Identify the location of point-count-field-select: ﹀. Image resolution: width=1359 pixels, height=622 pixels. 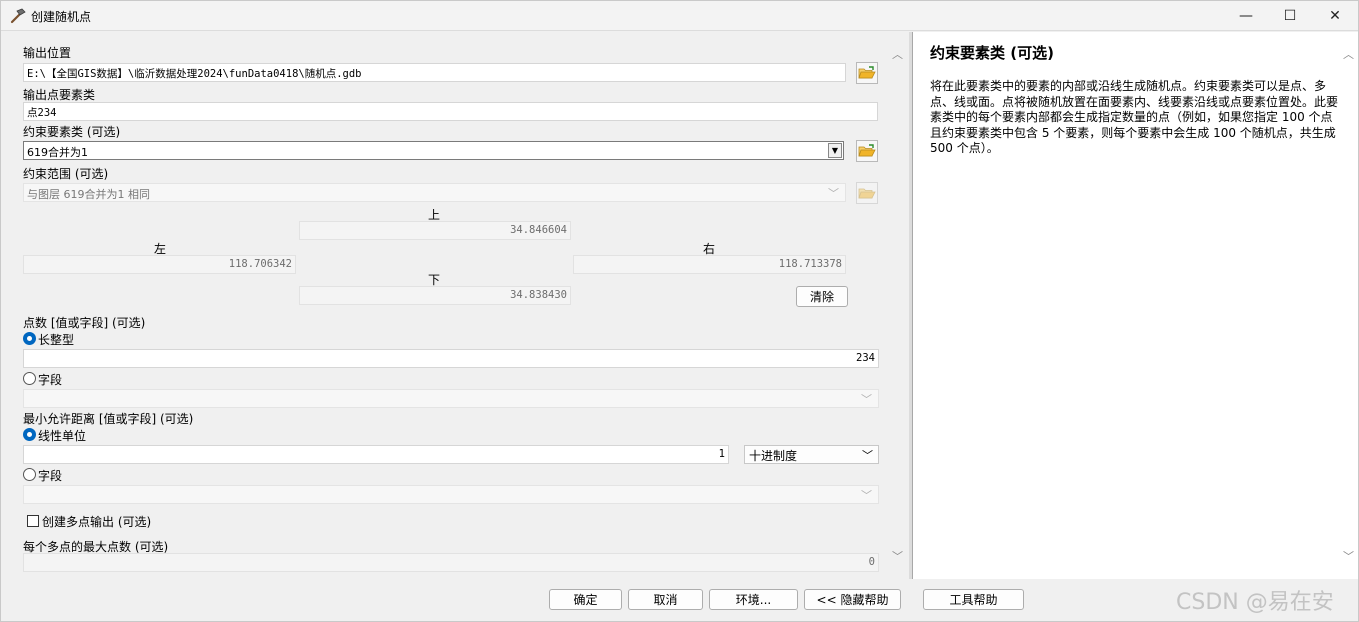
(451, 398).